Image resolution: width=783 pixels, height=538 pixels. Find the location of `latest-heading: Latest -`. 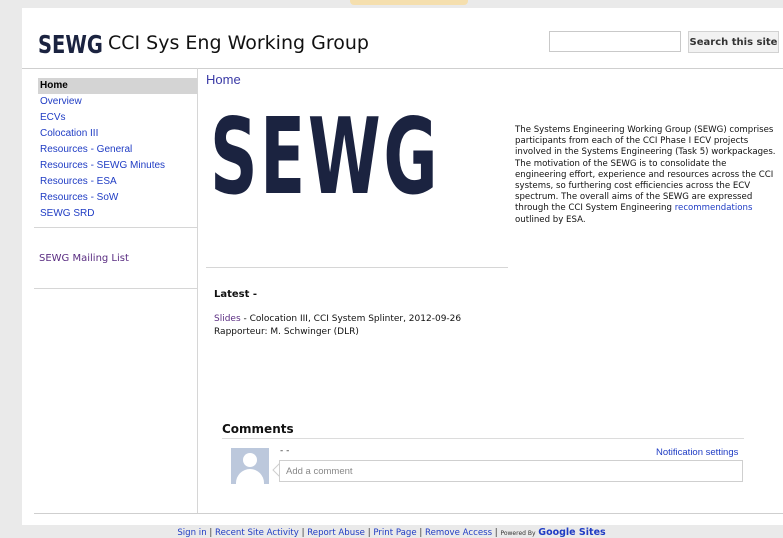

latest-heading: Latest - is located at coordinates (236, 294).